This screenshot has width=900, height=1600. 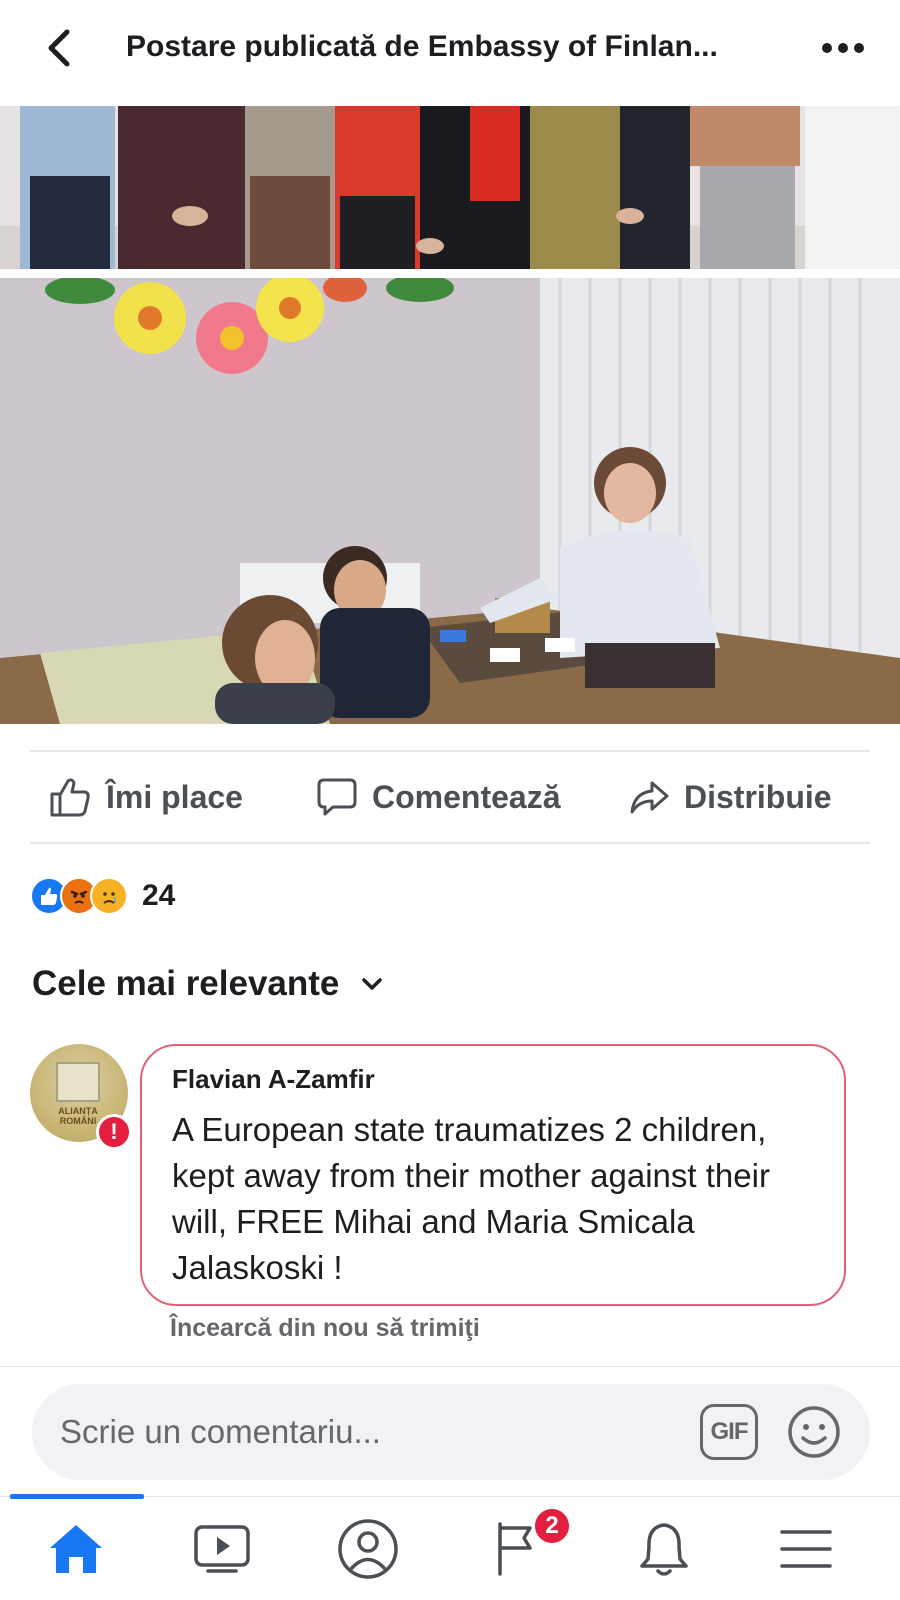 I want to click on tab-notifications, so click(x=664, y=1549).